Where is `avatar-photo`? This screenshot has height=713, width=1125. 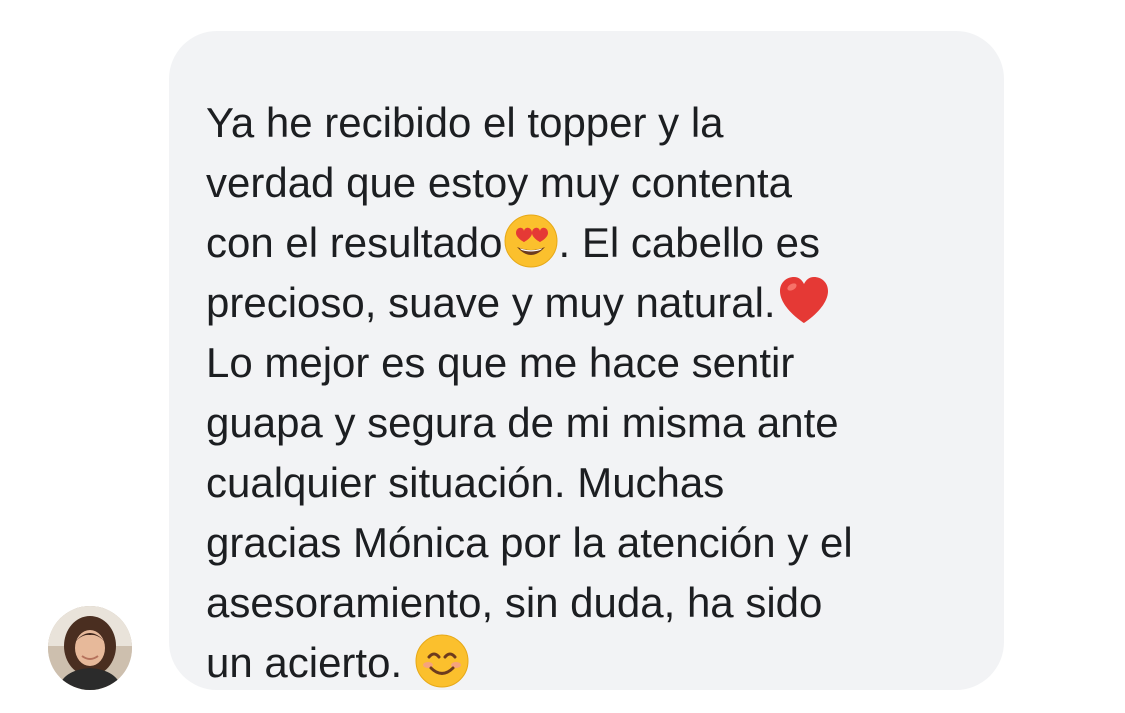
avatar-photo is located at coordinates (90, 648).